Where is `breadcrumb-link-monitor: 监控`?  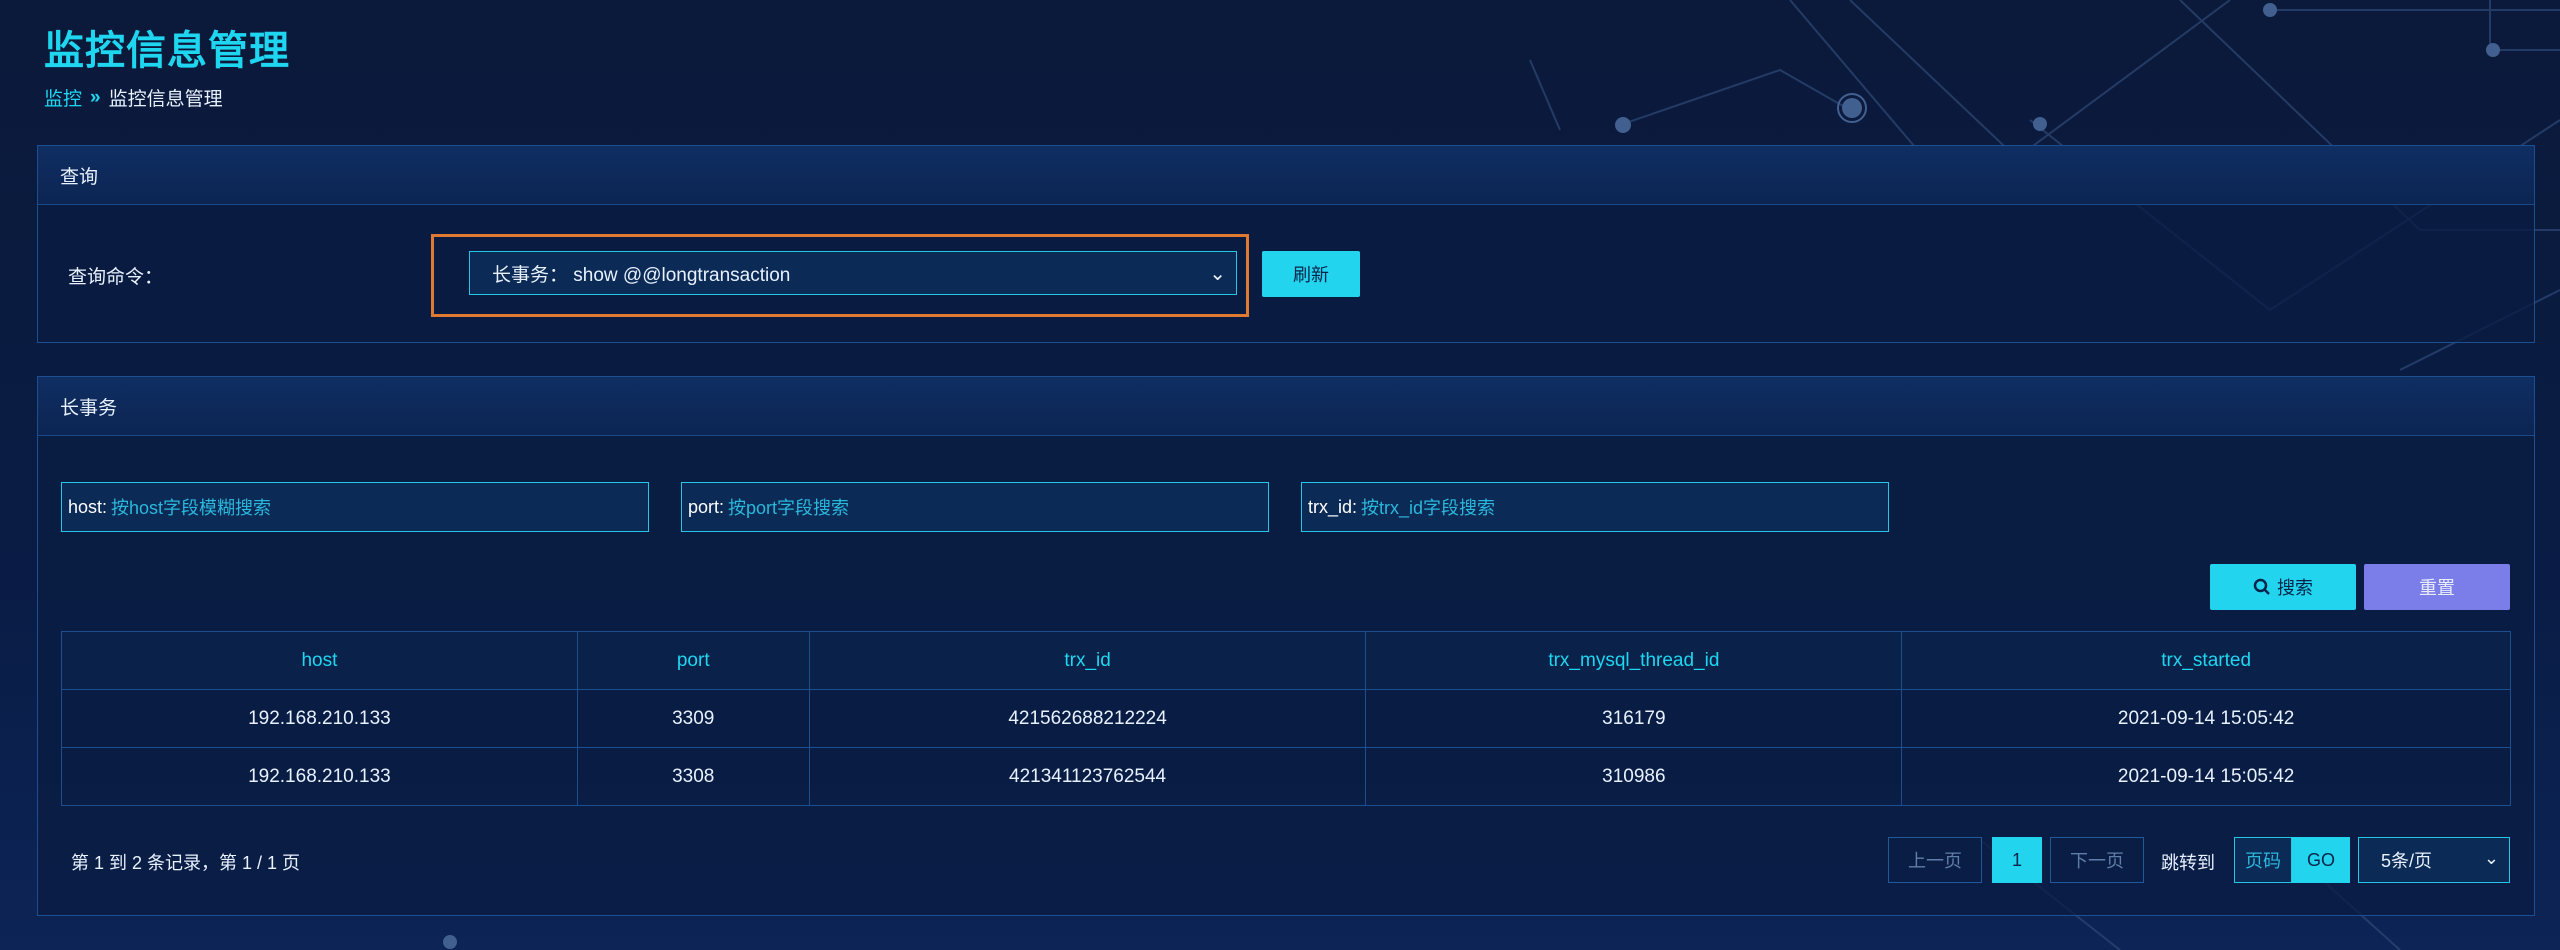
breadcrumb-link-monitor: 监控 is located at coordinates (63, 97).